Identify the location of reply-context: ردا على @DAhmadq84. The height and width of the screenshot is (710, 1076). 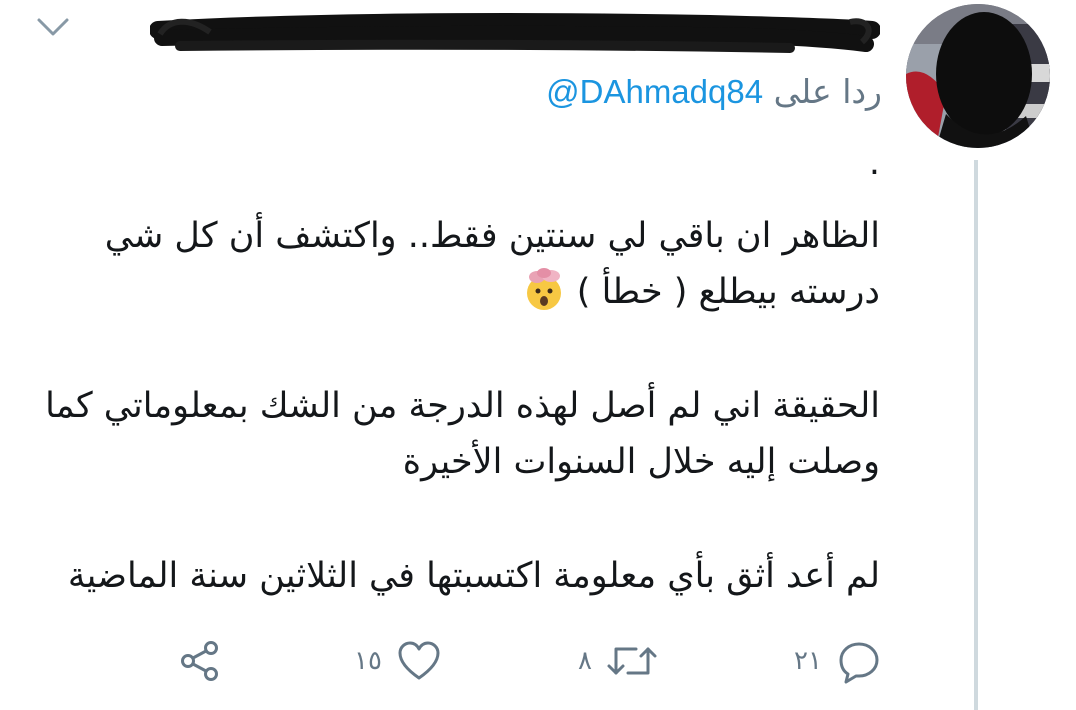
(714, 92).